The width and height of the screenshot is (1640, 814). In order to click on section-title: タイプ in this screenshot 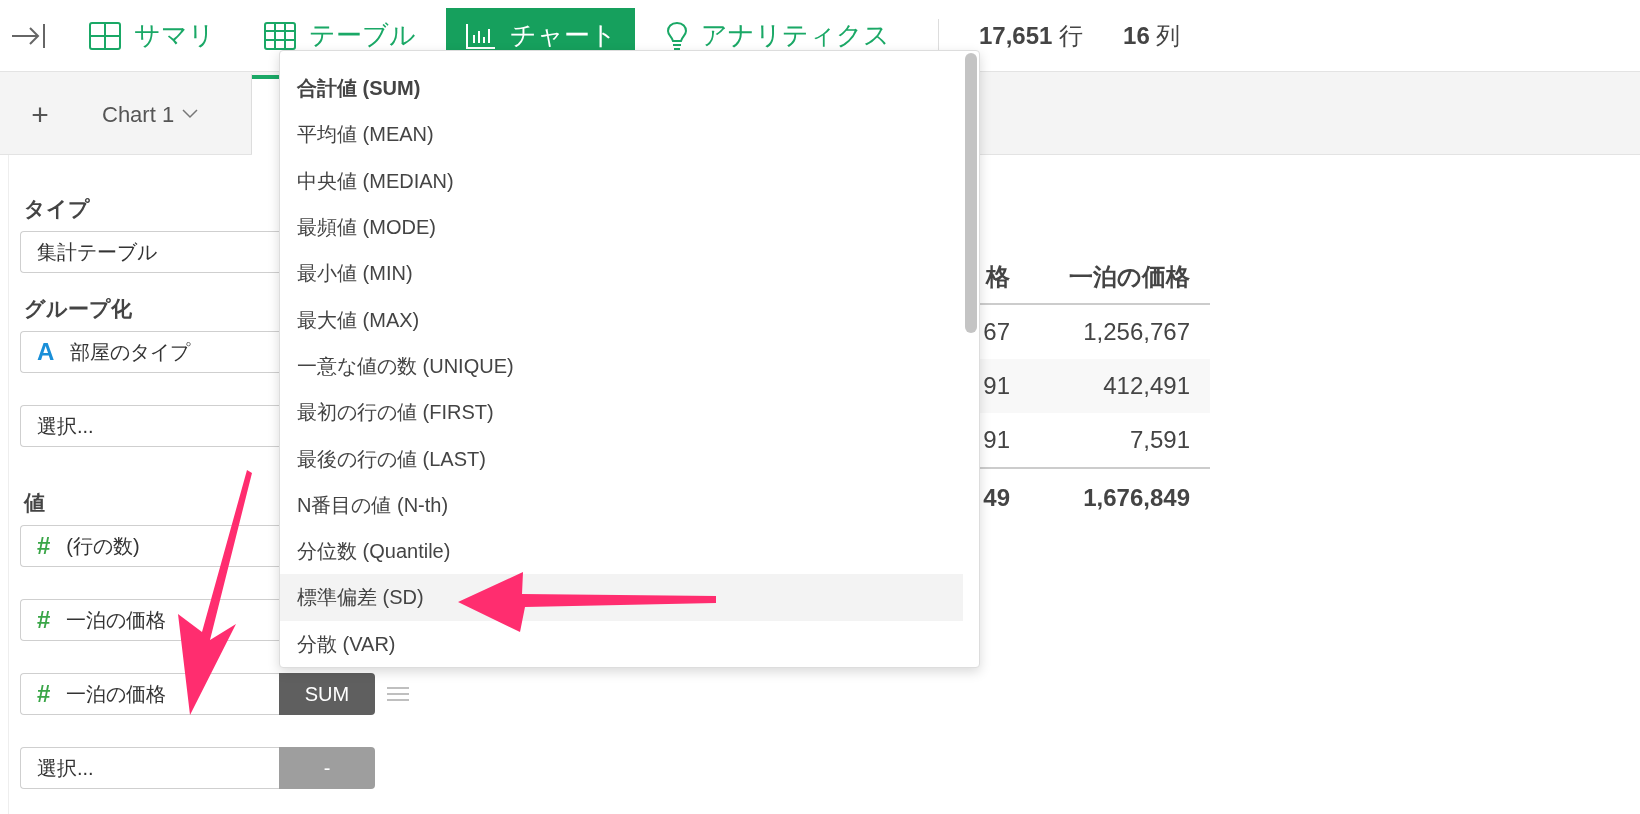, I will do `click(56, 209)`.